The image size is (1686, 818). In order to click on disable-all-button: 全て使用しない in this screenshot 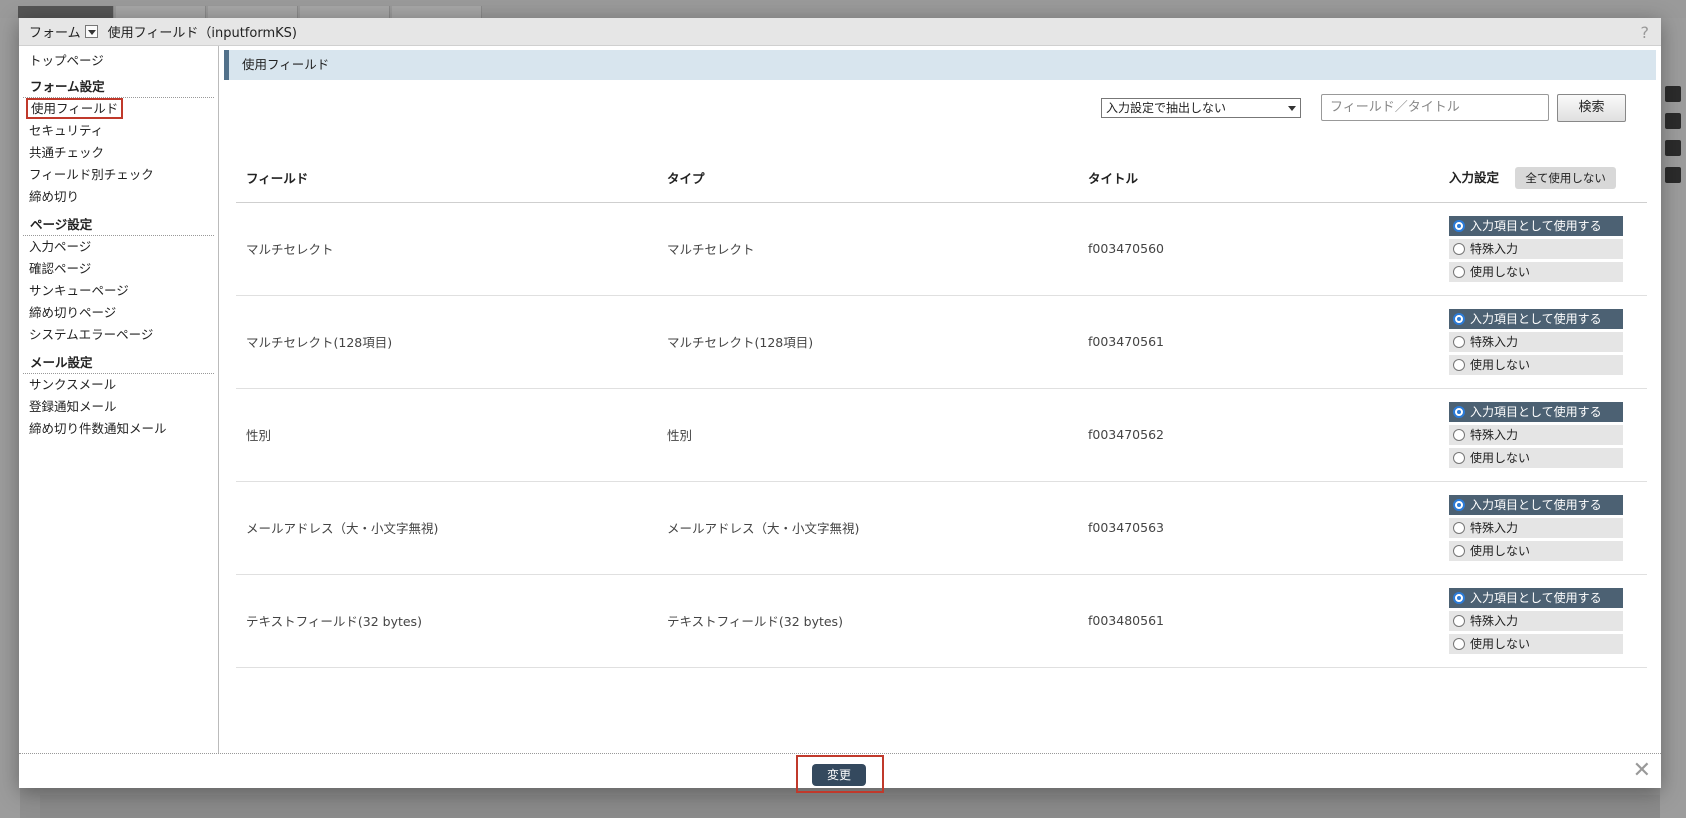, I will do `click(1565, 177)`.